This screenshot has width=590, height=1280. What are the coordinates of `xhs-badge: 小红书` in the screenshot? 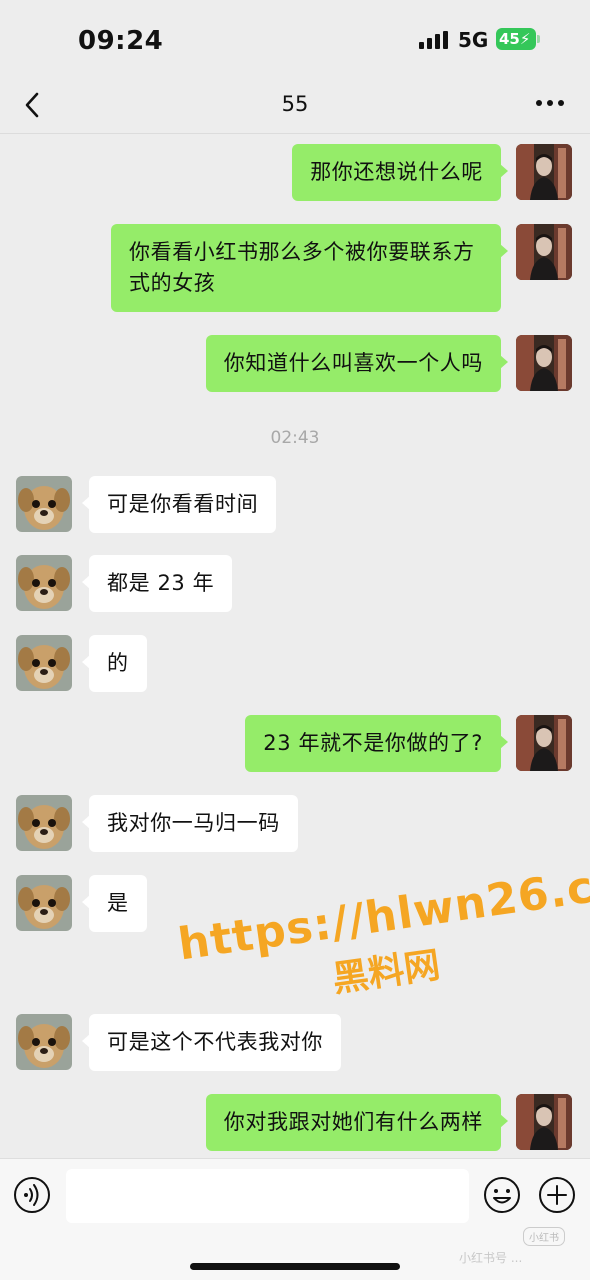 It's located at (544, 1236).